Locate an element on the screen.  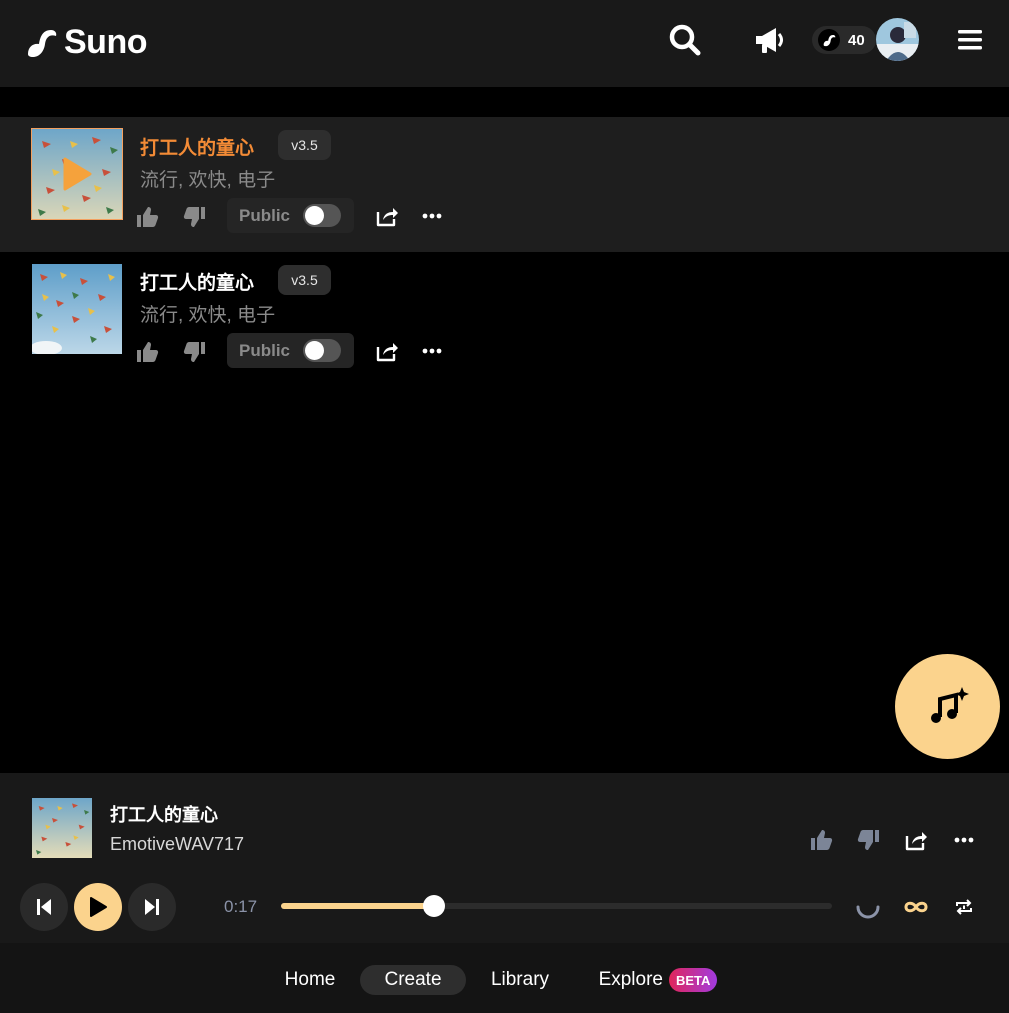
menu-icon is located at coordinates (970, 40).